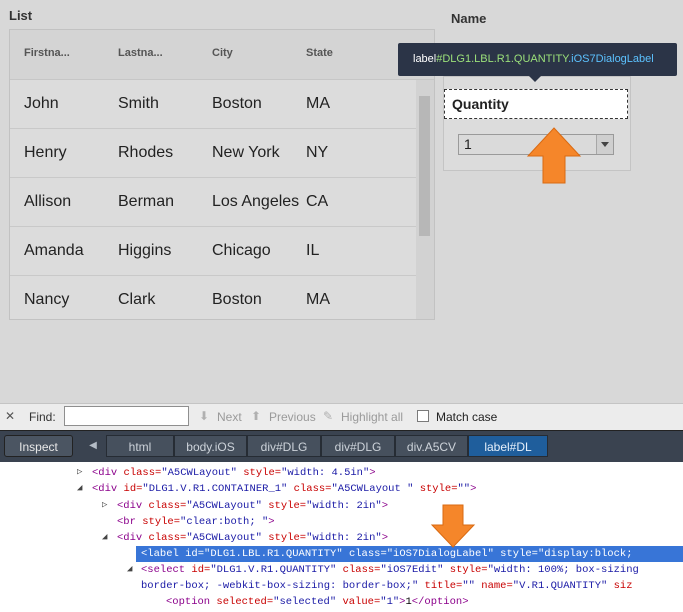 This screenshot has width=683, height=612. Describe the element at coordinates (213, 202) in the screenshot. I see `table-row: Allison Berman Los Angeles CA` at that location.